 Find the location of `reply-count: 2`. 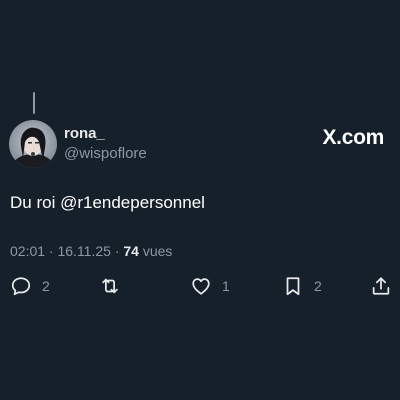

reply-count: 2 is located at coordinates (46, 286).